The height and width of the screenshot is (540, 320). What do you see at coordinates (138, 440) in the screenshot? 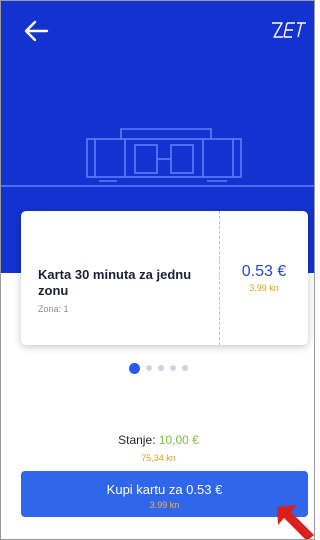
I see `balance-label: Stanje:` at bounding box center [138, 440].